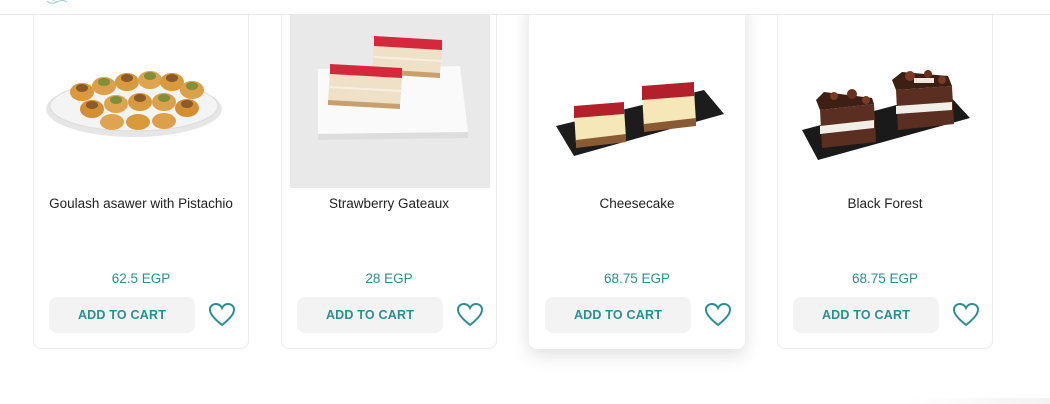 This screenshot has width=1050, height=404. I want to click on logo-icon, so click(57, 3).